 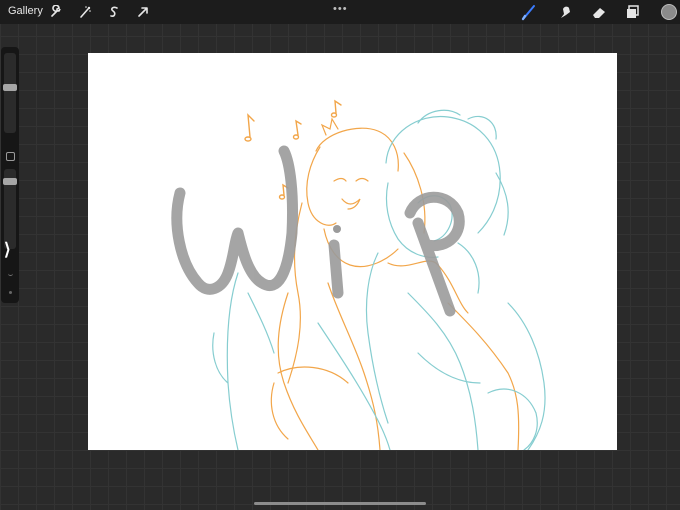 I want to click on transform-icon, so click(x=143, y=12).